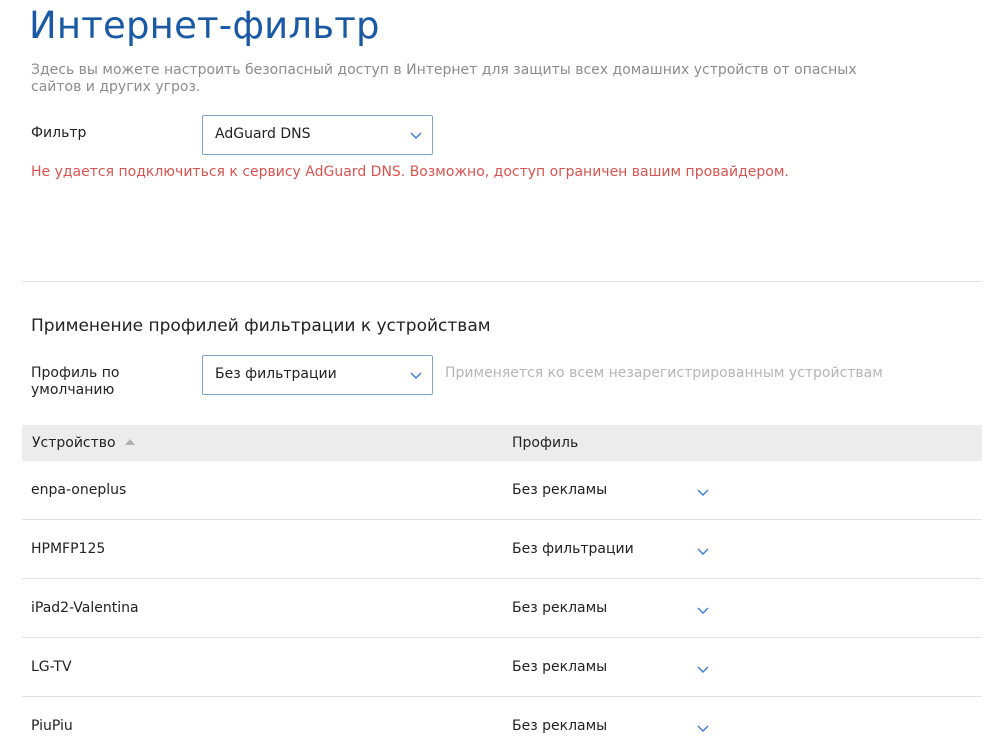  Describe the element at coordinates (502, 667) in the screenshot. I see `table-row: LG-TV Без рекламы` at that location.